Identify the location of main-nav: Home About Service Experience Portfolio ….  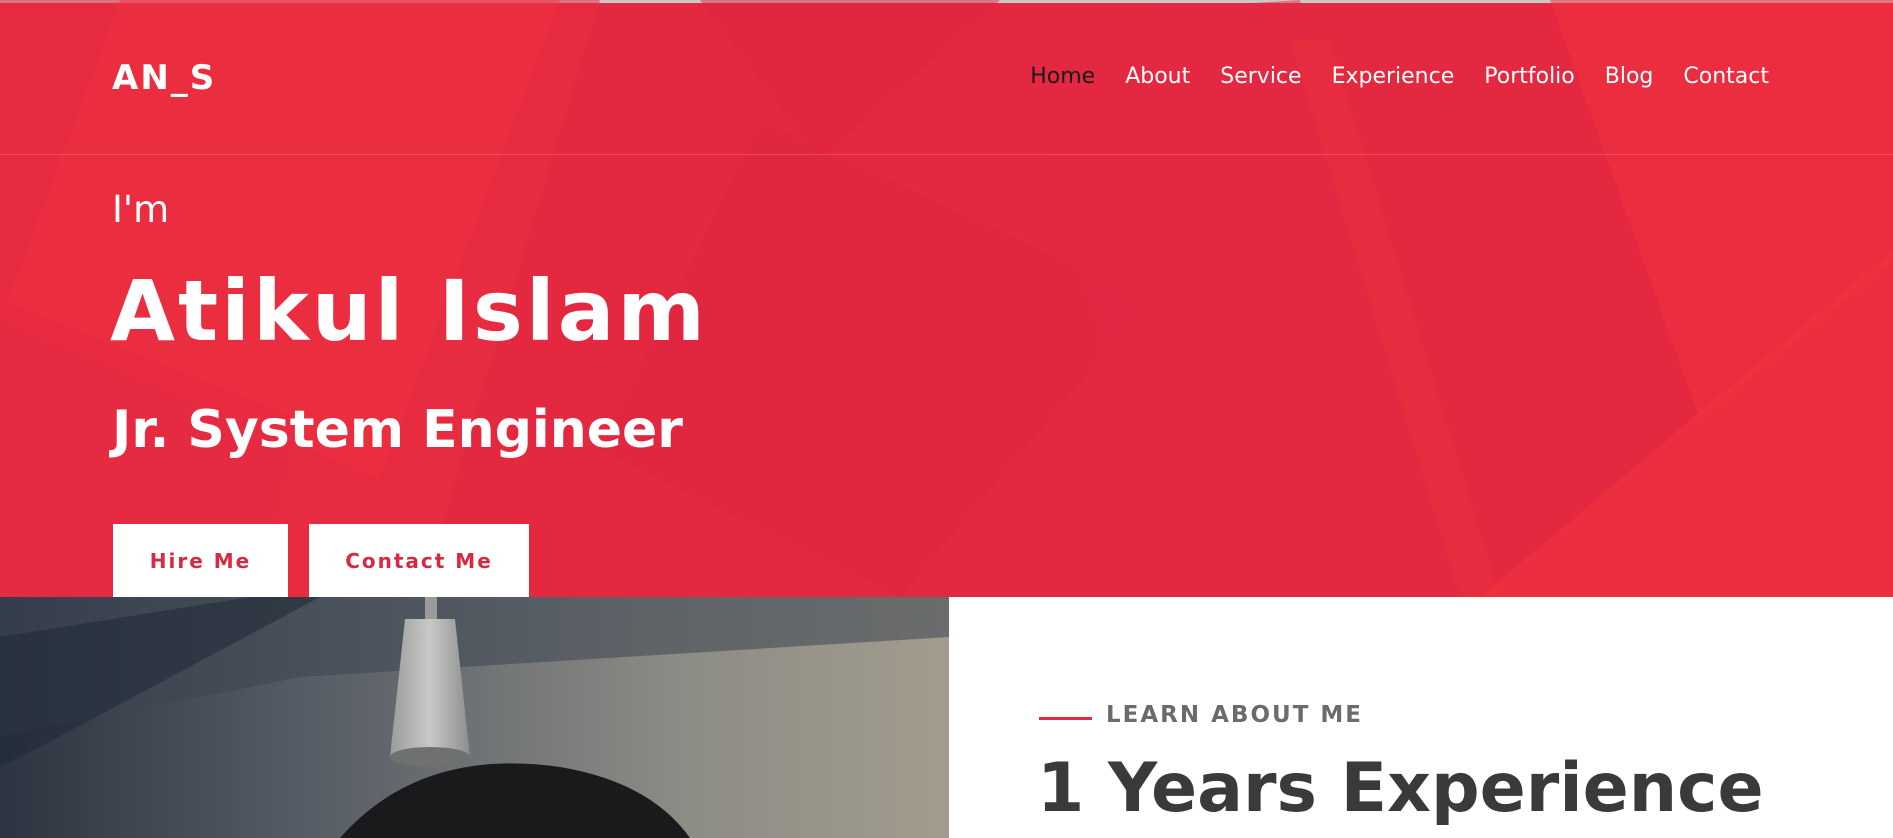
(1399, 76).